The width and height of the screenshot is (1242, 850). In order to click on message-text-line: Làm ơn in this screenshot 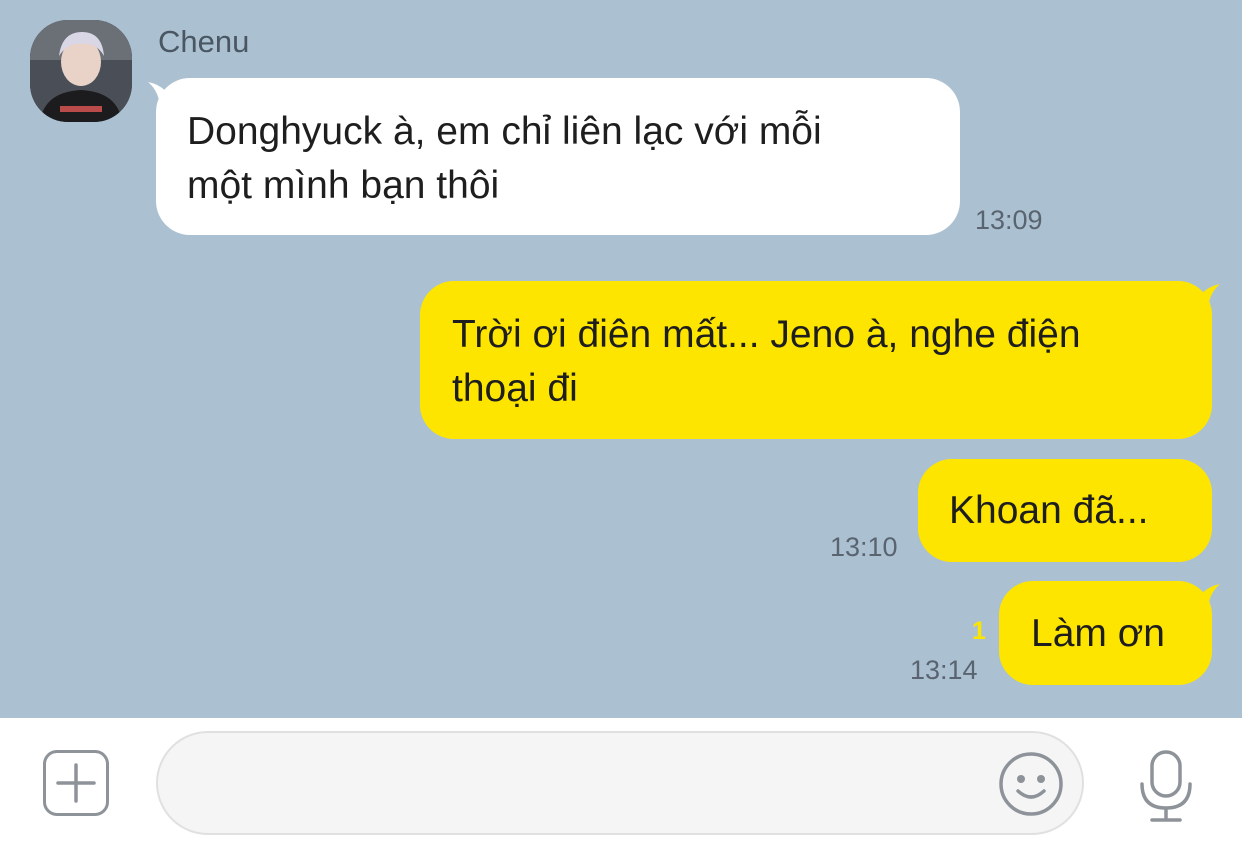, I will do `click(1098, 633)`.